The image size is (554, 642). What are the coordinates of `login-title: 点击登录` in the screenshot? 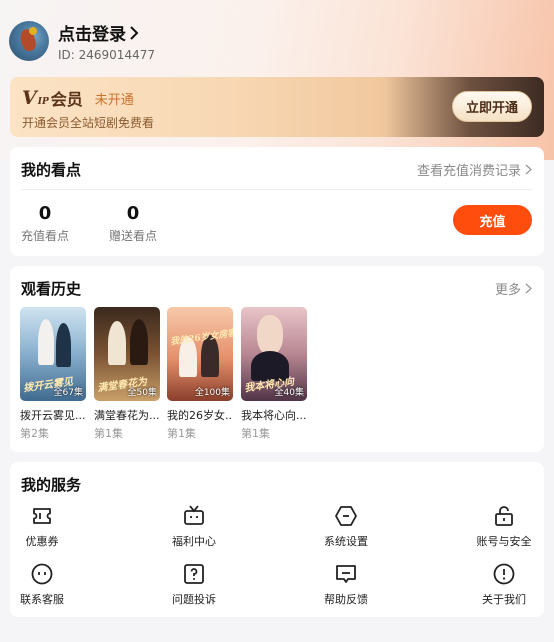 It's located at (92, 32).